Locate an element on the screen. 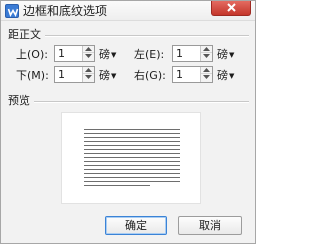 This screenshot has width=320, height=244. top-margin-increment-button is located at coordinates (88, 49).